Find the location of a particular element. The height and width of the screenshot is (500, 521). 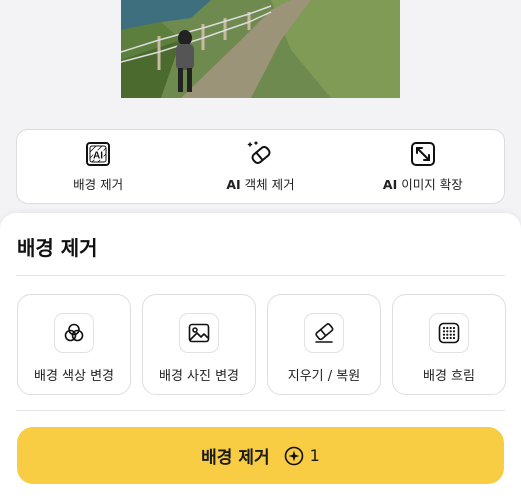

photo-image is located at coordinates (260, 49).